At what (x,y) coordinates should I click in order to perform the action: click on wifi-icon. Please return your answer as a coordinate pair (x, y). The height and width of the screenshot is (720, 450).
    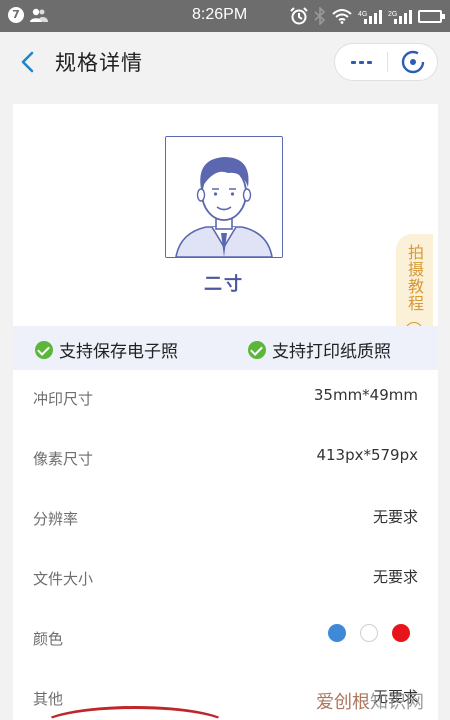
    Looking at the image, I should click on (342, 16).